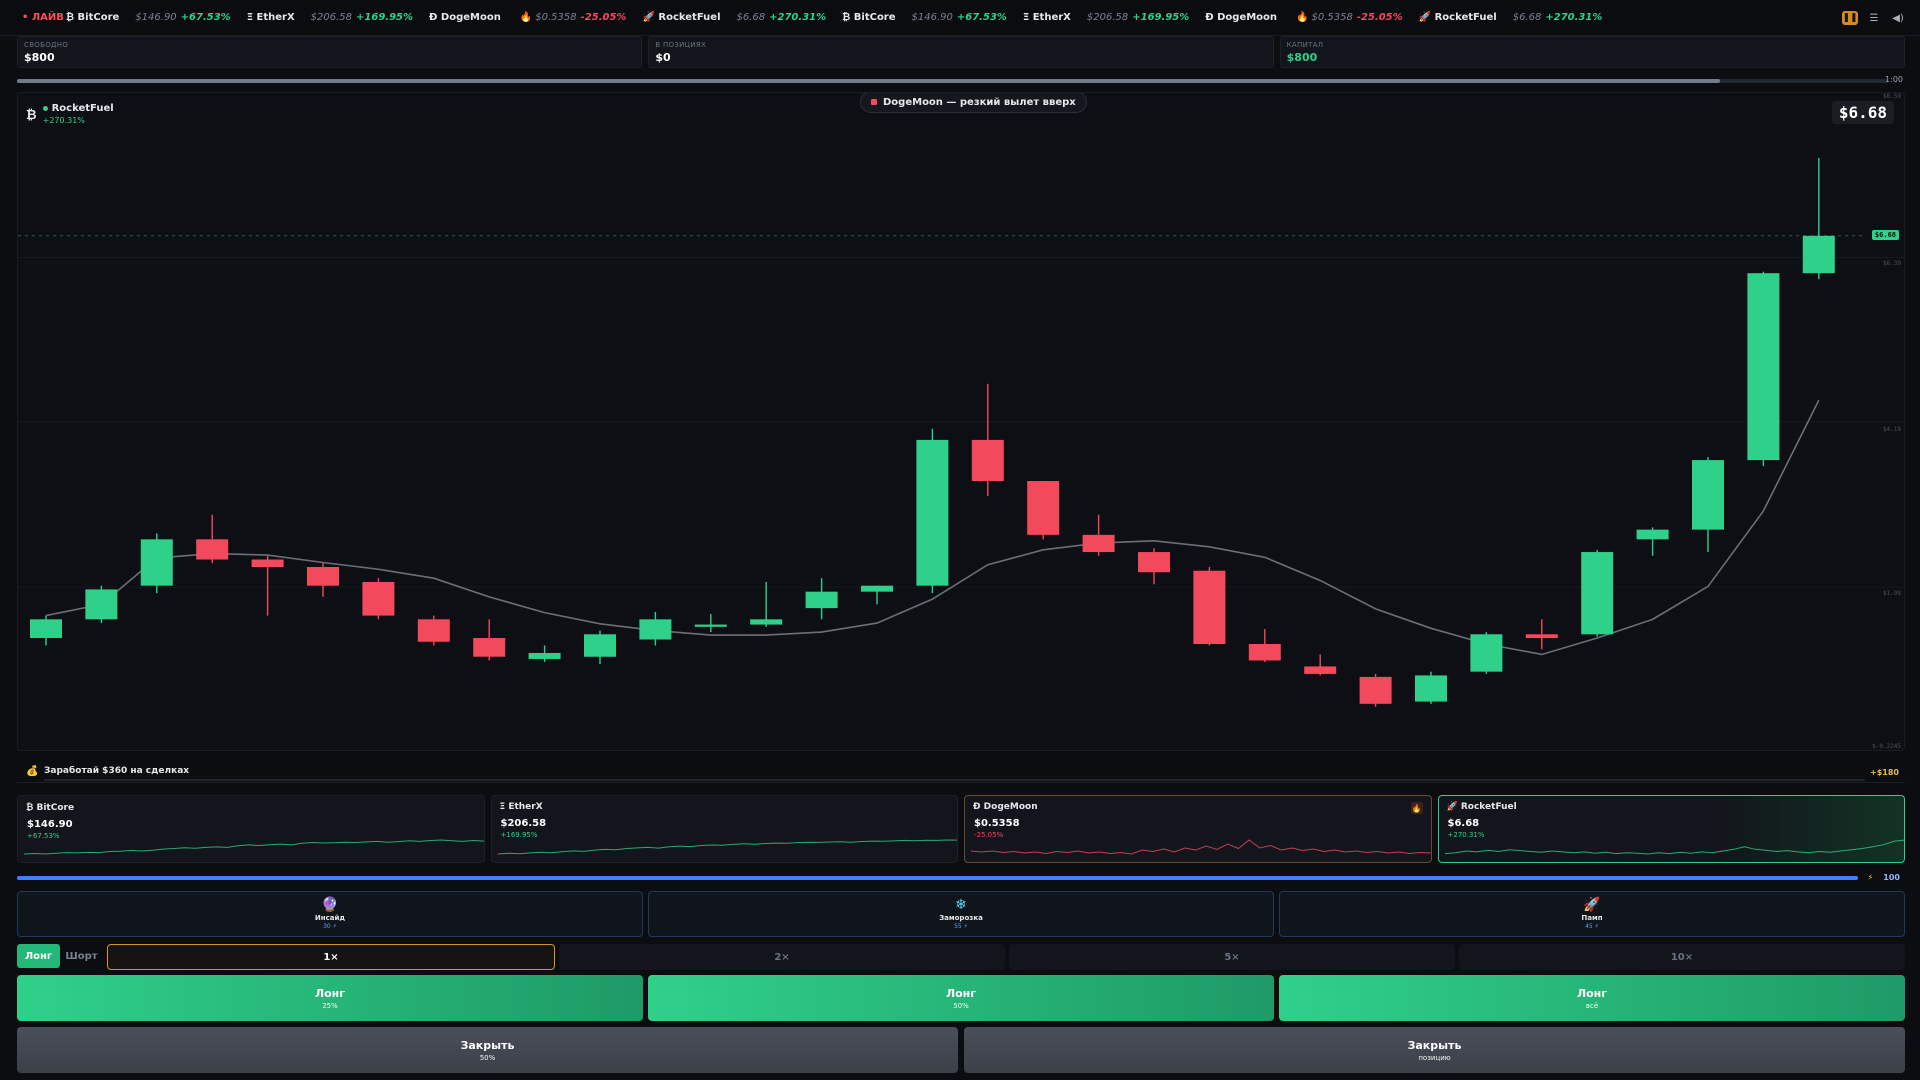  Describe the element at coordinates (1894, 79) in the screenshot. I see `round-timer-label: 1:00` at that location.